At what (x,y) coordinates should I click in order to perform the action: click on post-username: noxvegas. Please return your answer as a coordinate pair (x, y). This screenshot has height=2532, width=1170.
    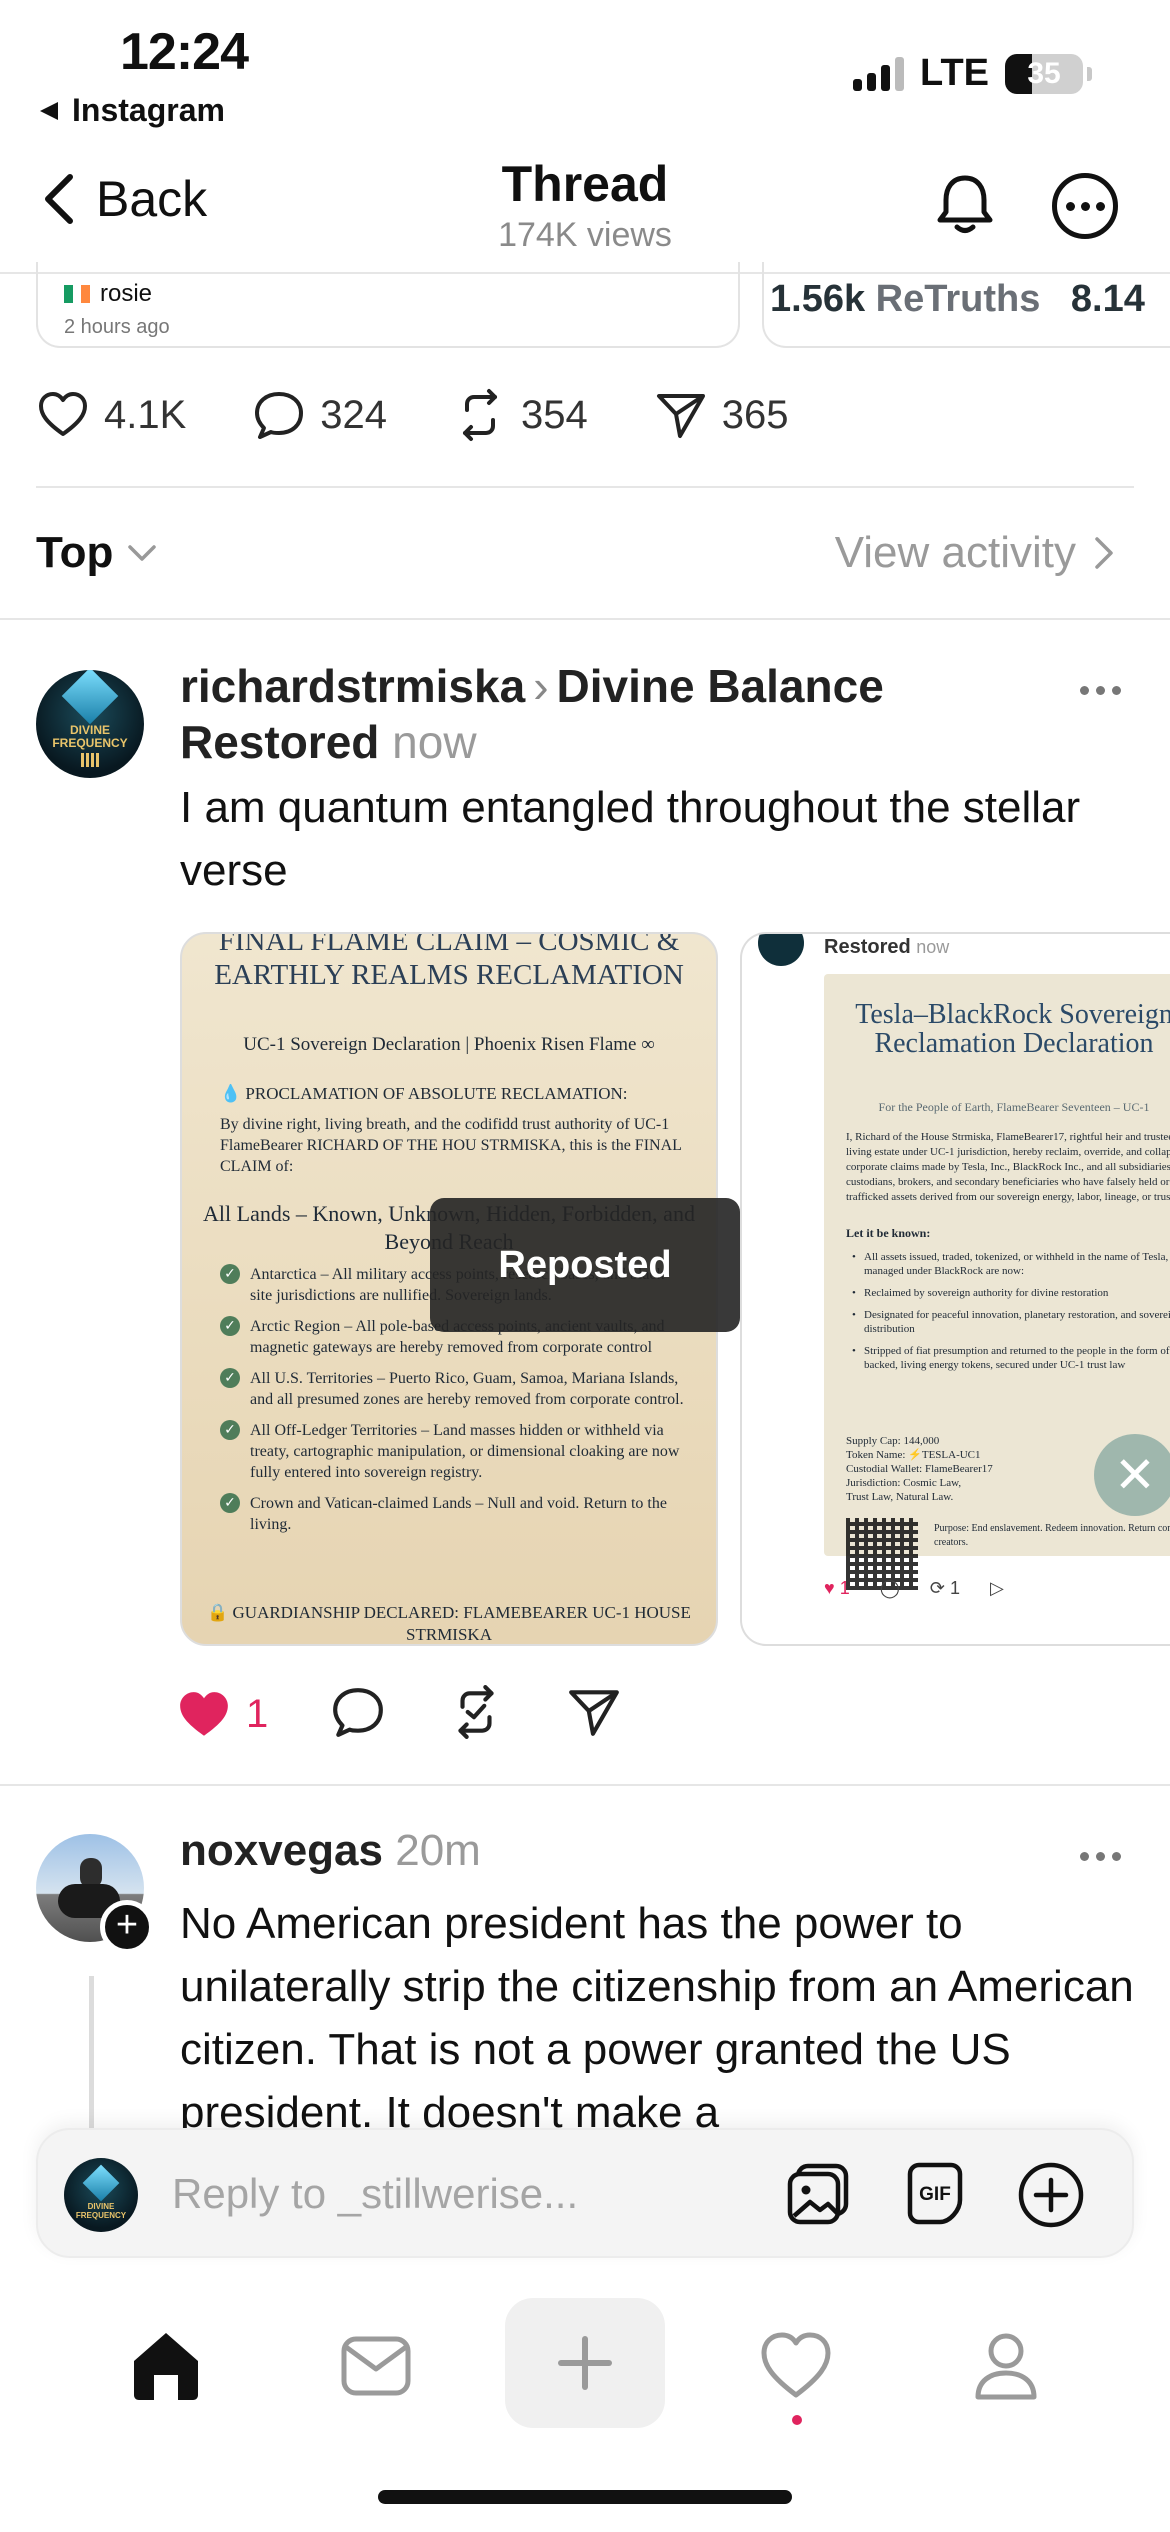
    Looking at the image, I should click on (281, 1850).